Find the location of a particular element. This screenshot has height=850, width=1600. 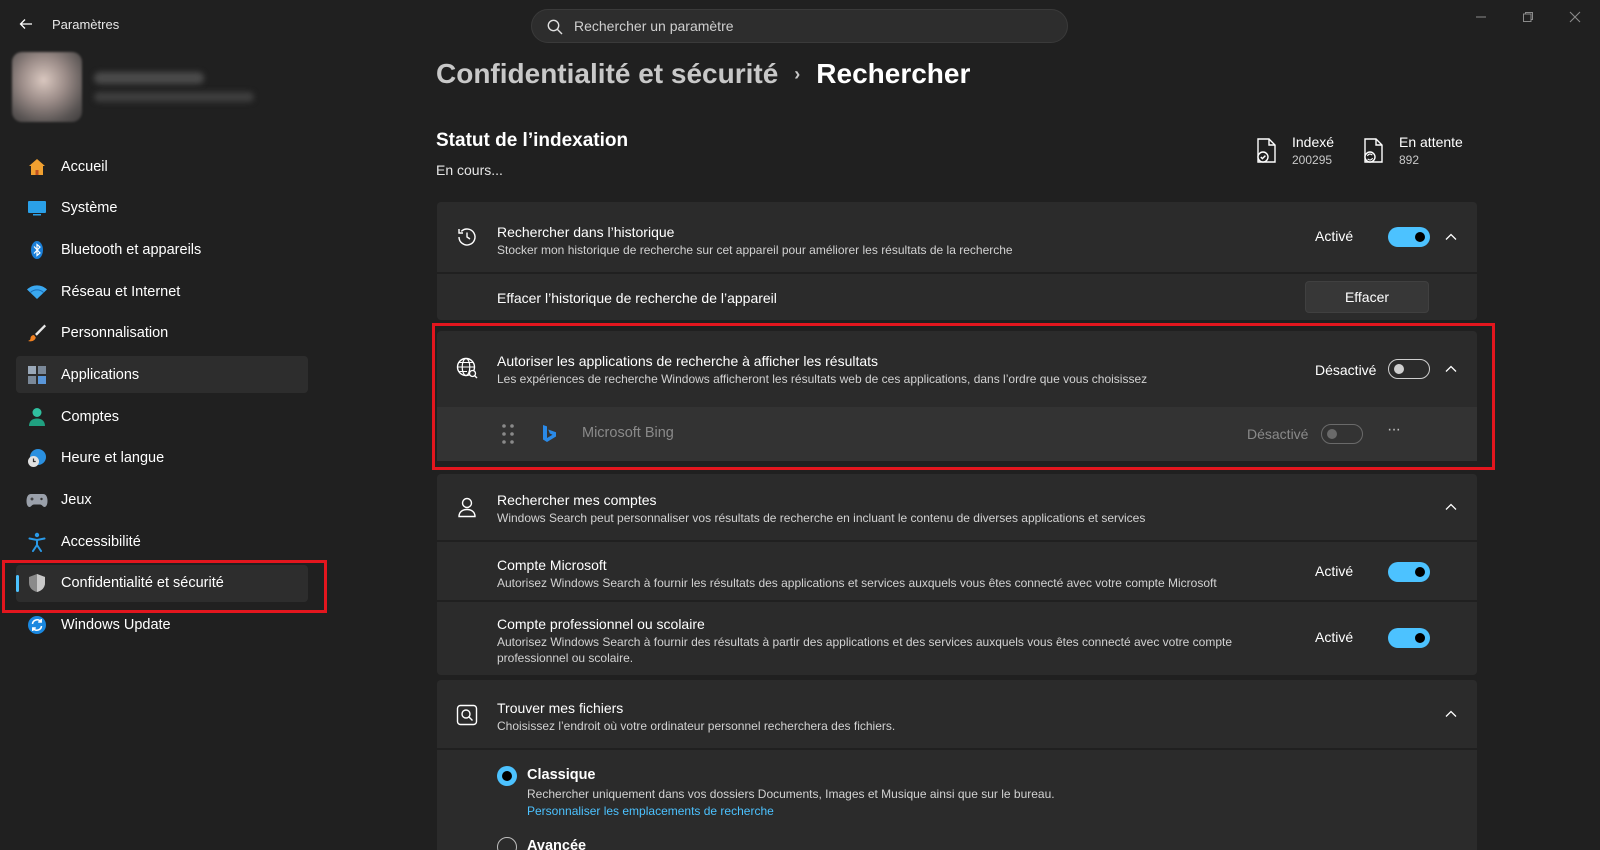

history-title: Rechercher dans l’historique is located at coordinates (586, 232).